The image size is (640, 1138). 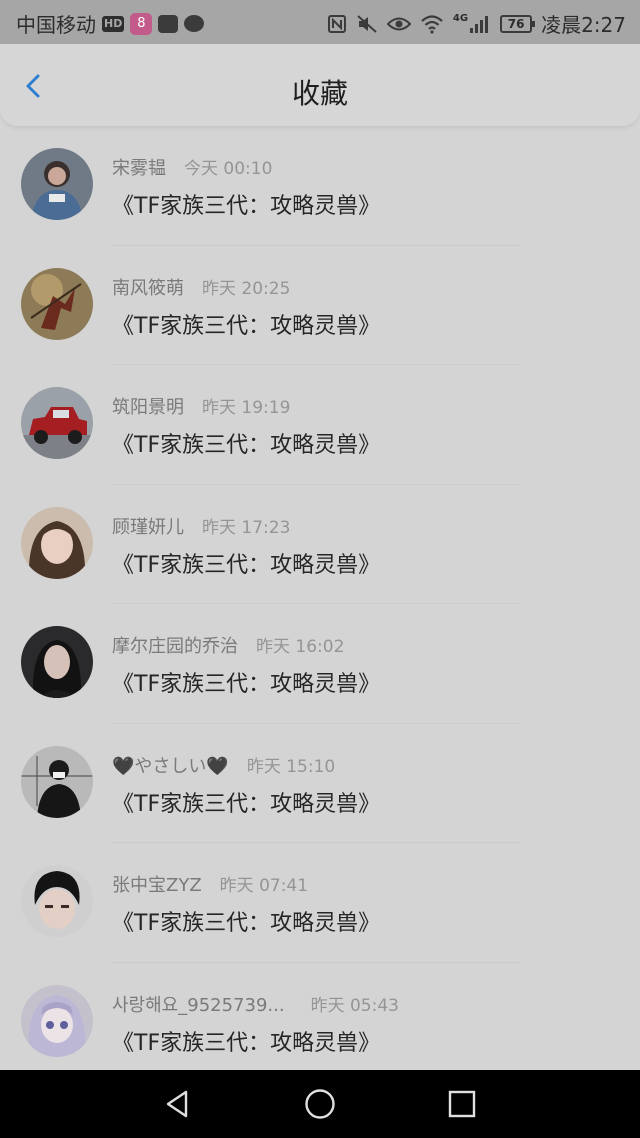 What do you see at coordinates (367, 23) in the screenshot?
I see `mute-icon` at bounding box center [367, 23].